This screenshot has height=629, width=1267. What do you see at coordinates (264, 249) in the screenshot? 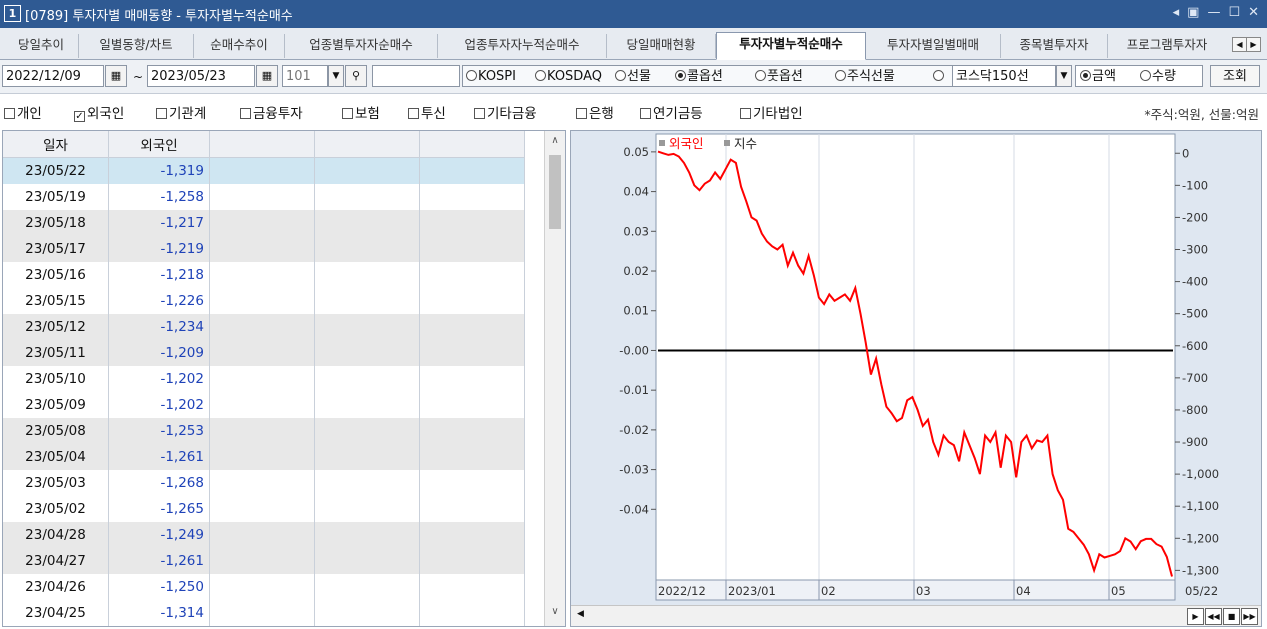
I see `table-row: 23/05/17 -1,219` at bounding box center [264, 249].